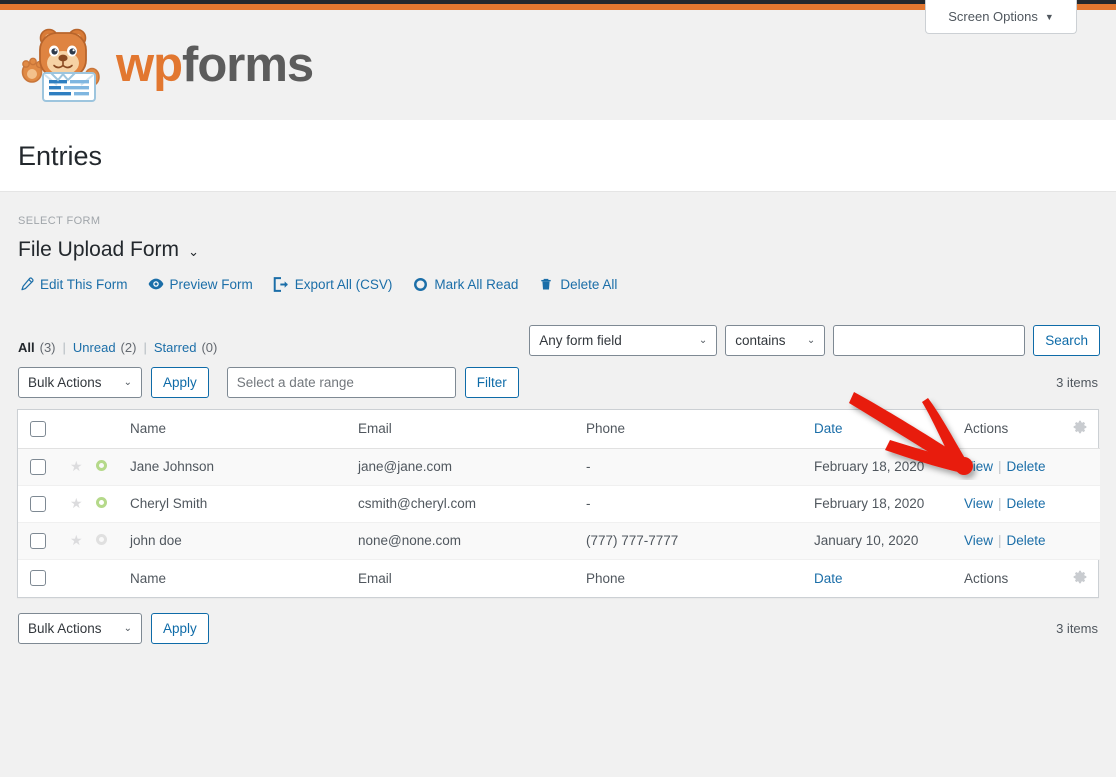 This screenshot has height=777, width=1116. What do you see at coordinates (248, 64) in the screenshot?
I see `wordmark-forms: forms` at bounding box center [248, 64].